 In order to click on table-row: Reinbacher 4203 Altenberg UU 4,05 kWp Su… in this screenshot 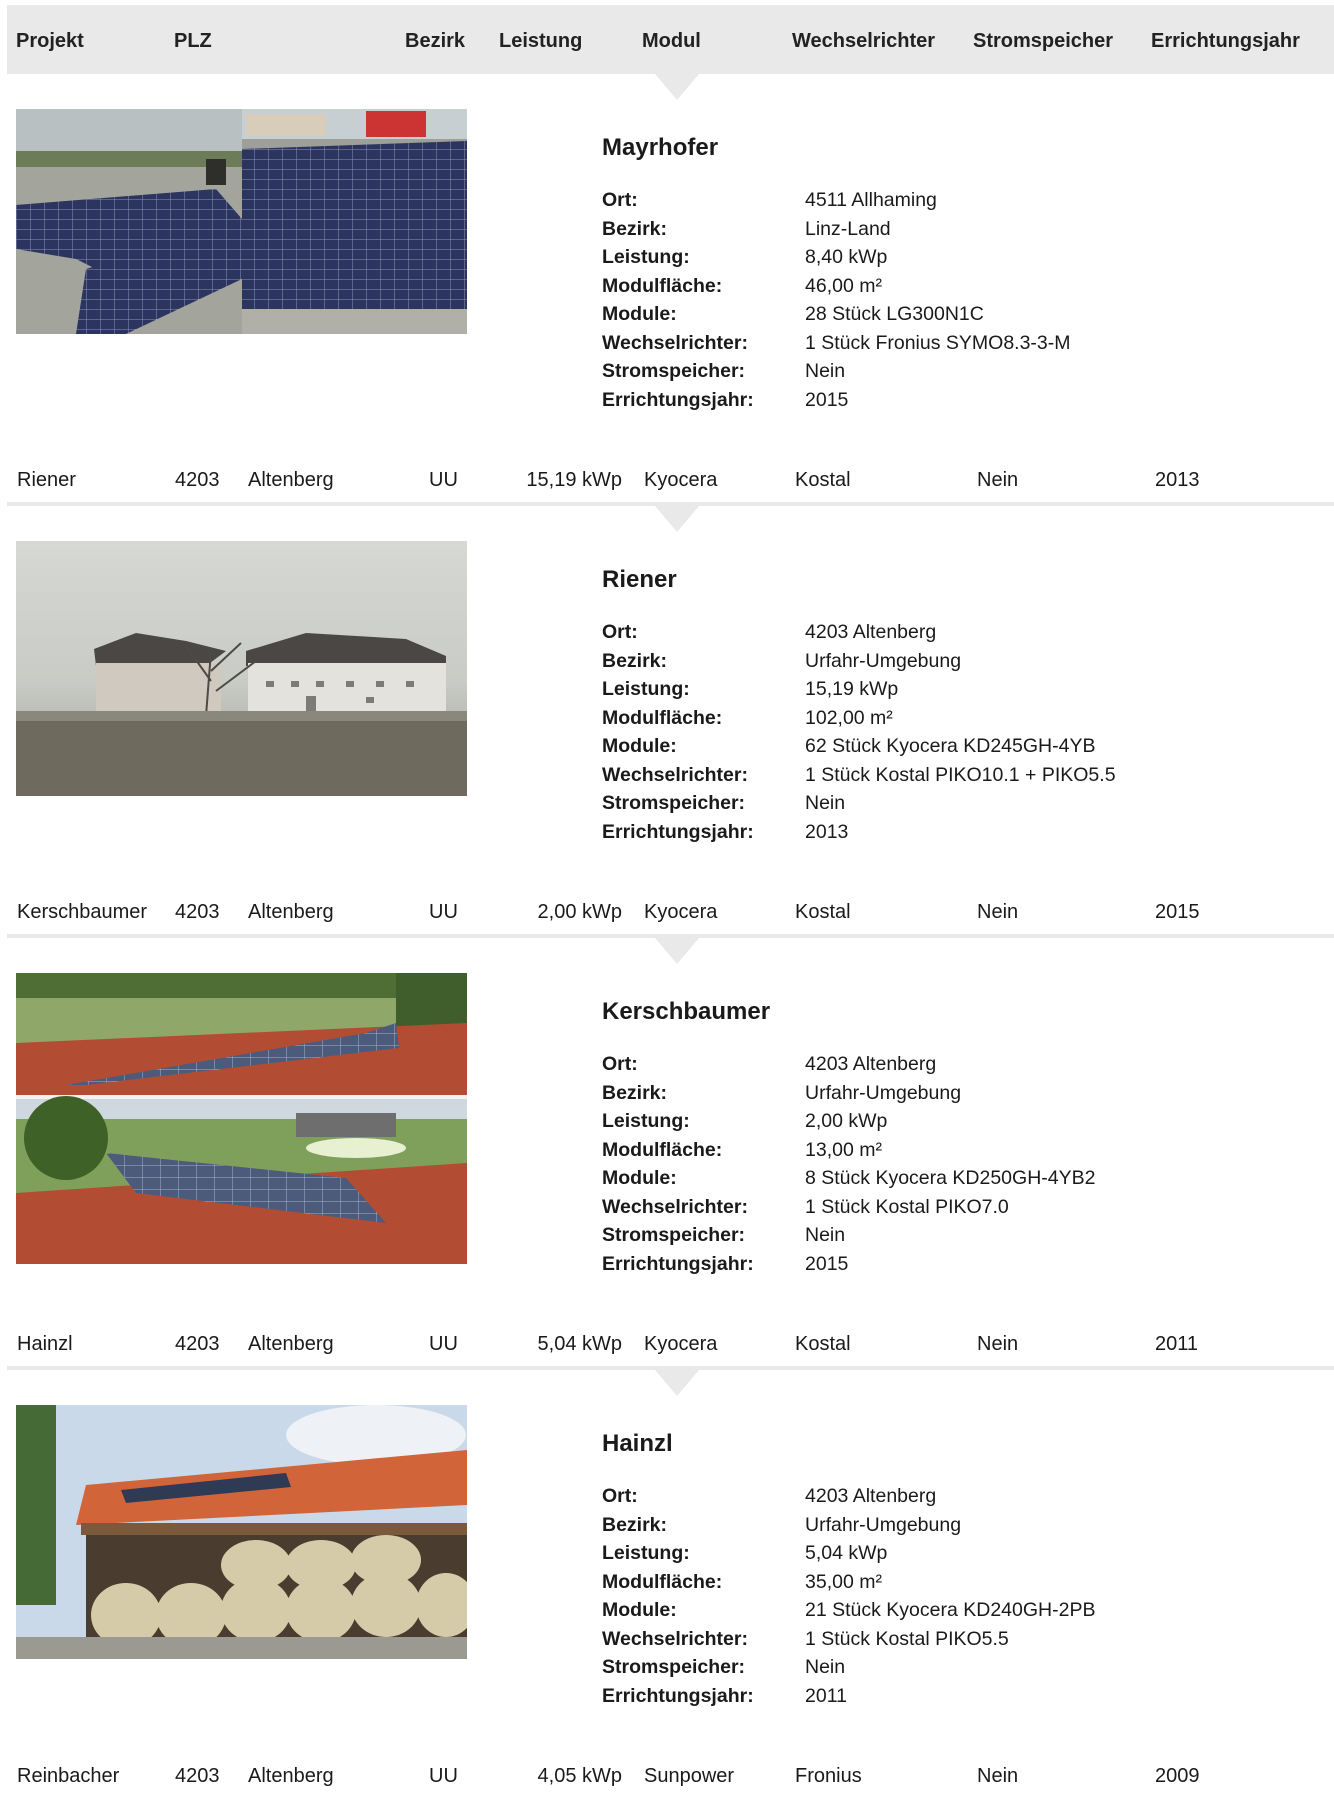, I will do `click(667, 1776)`.